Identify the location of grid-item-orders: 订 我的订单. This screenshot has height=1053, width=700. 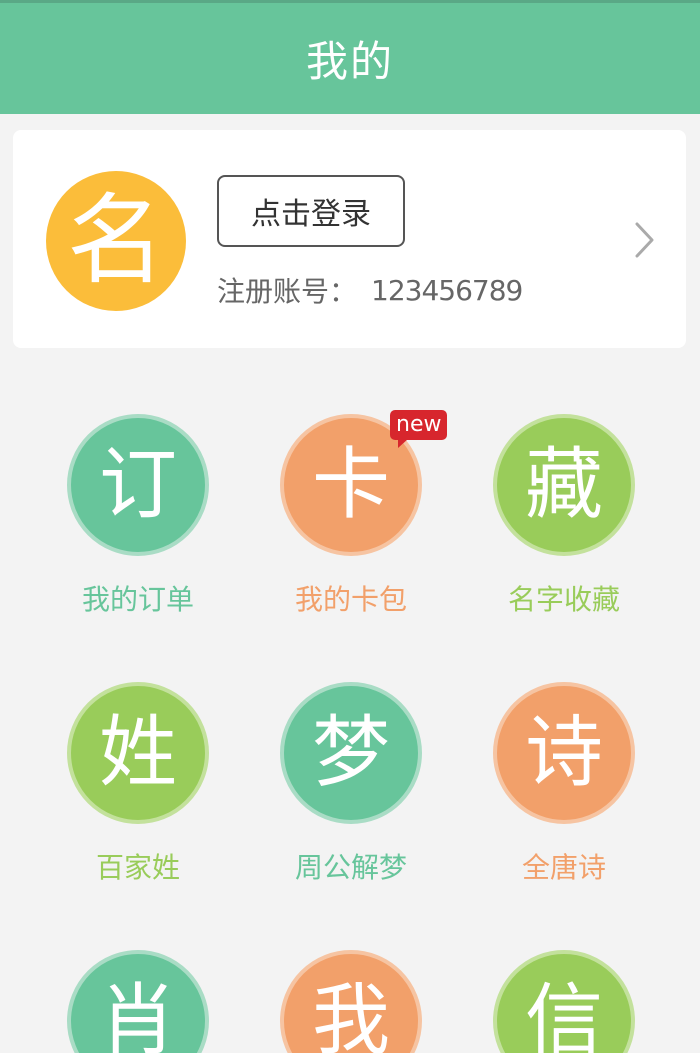
(138, 524).